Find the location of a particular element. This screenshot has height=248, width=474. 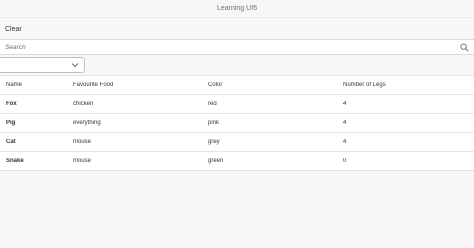

table-row: Pig everything pink 4 is located at coordinates (237, 123).